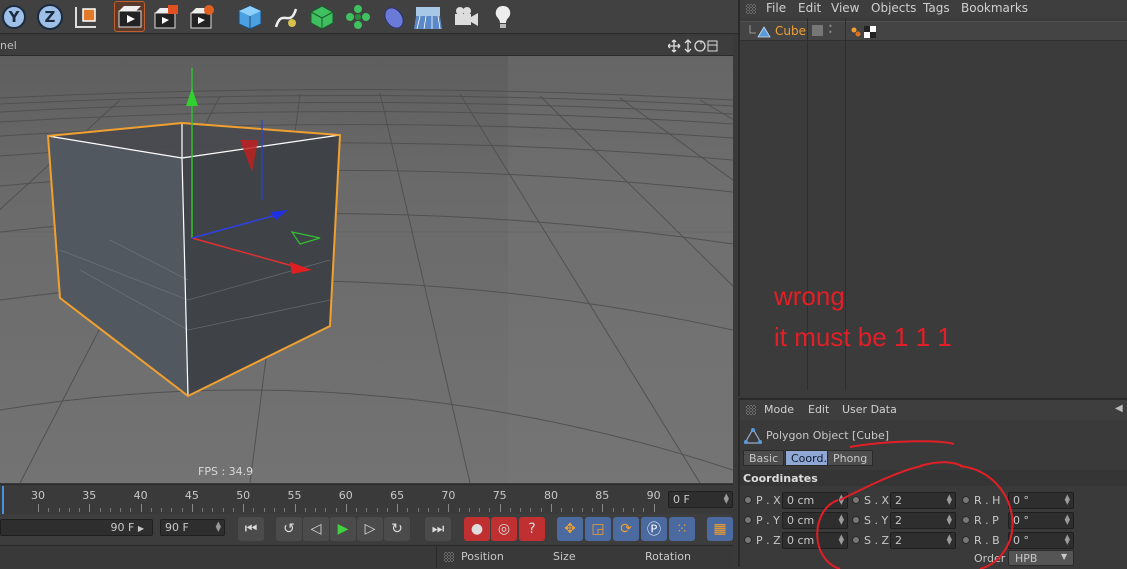  What do you see at coordinates (8, 45) in the screenshot?
I see `viewport-panel-title: nel` at bounding box center [8, 45].